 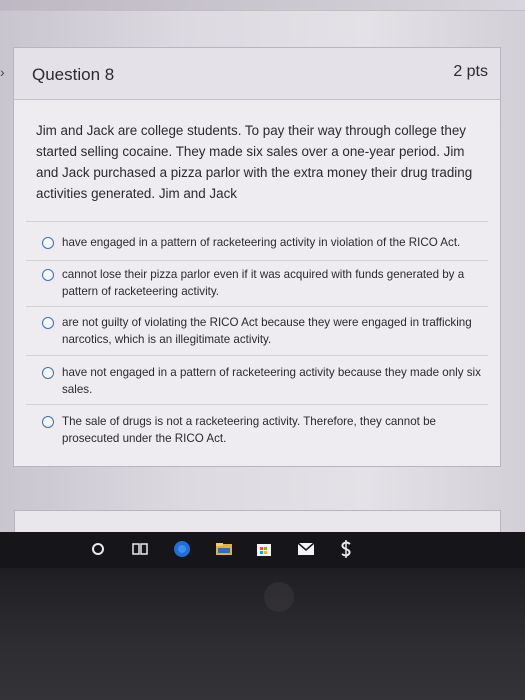 I want to click on task-view-icon, so click(x=140, y=549).